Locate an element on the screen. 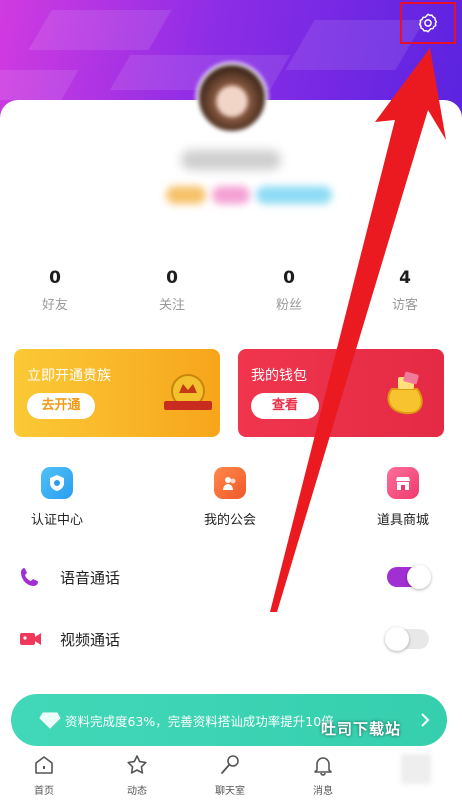 The image size is (462, 802). stat-label: 访客 is located at coordinates (404, 305).